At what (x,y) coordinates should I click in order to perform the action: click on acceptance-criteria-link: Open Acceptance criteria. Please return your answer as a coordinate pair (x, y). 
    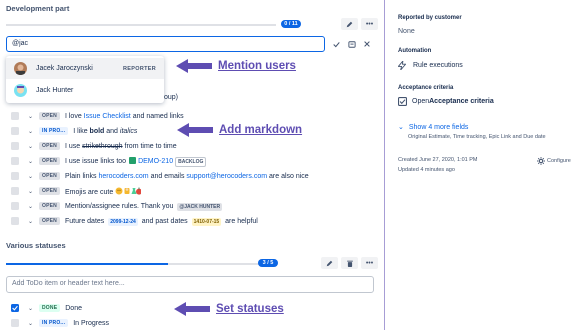
    Looking at the image, I should click on (446, 101).